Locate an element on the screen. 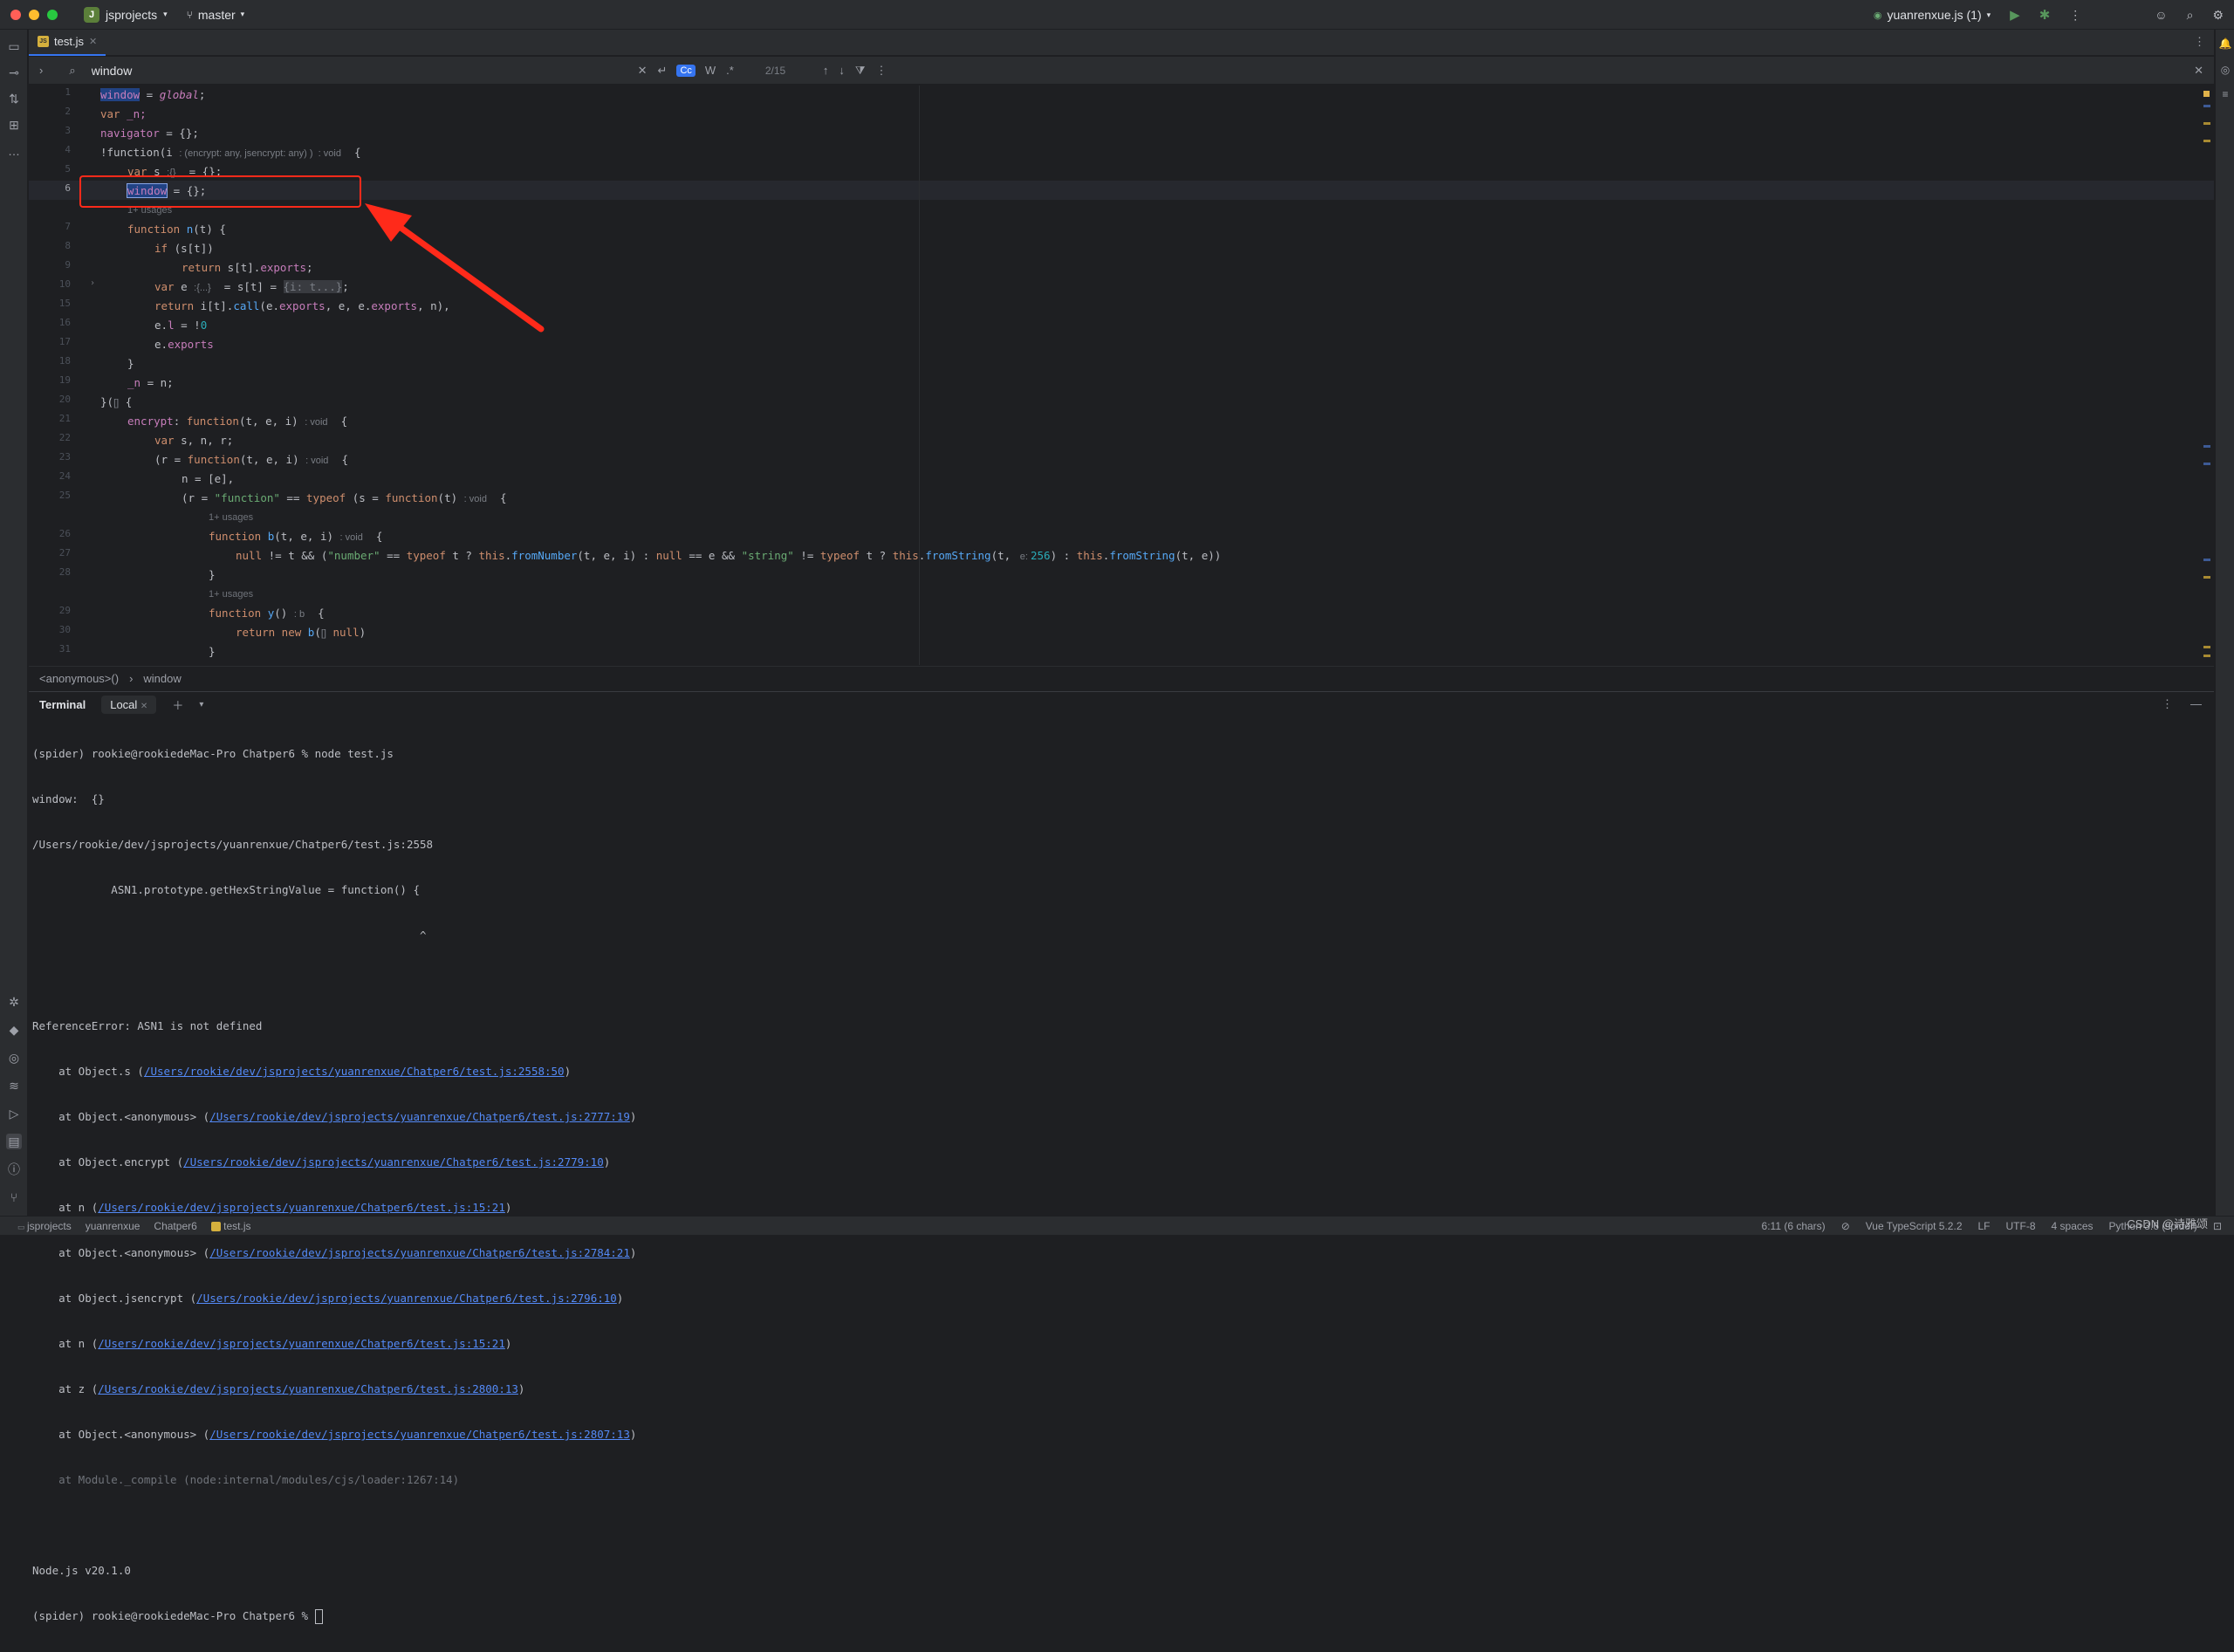  status-crumb: ▭ jsprojects is located at coordinates (44, 1226).